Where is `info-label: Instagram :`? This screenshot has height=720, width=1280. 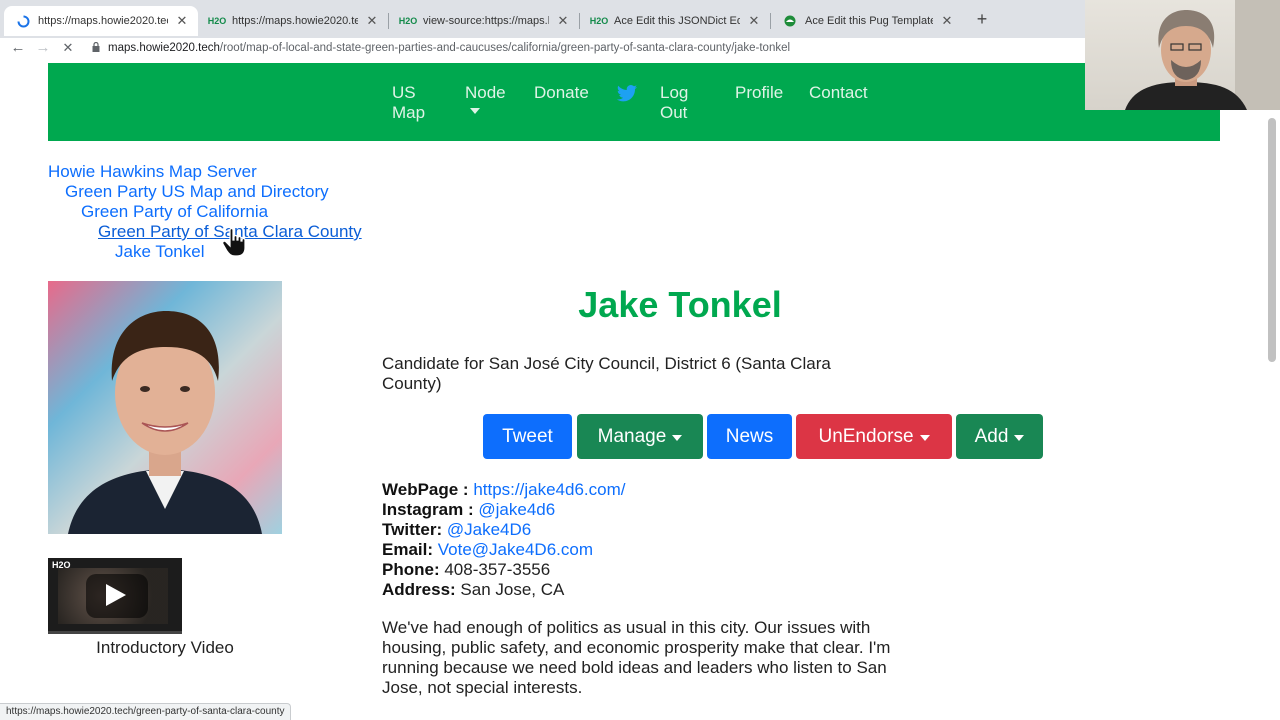 info-label: Instagram : is located at coordinates (428, 509).